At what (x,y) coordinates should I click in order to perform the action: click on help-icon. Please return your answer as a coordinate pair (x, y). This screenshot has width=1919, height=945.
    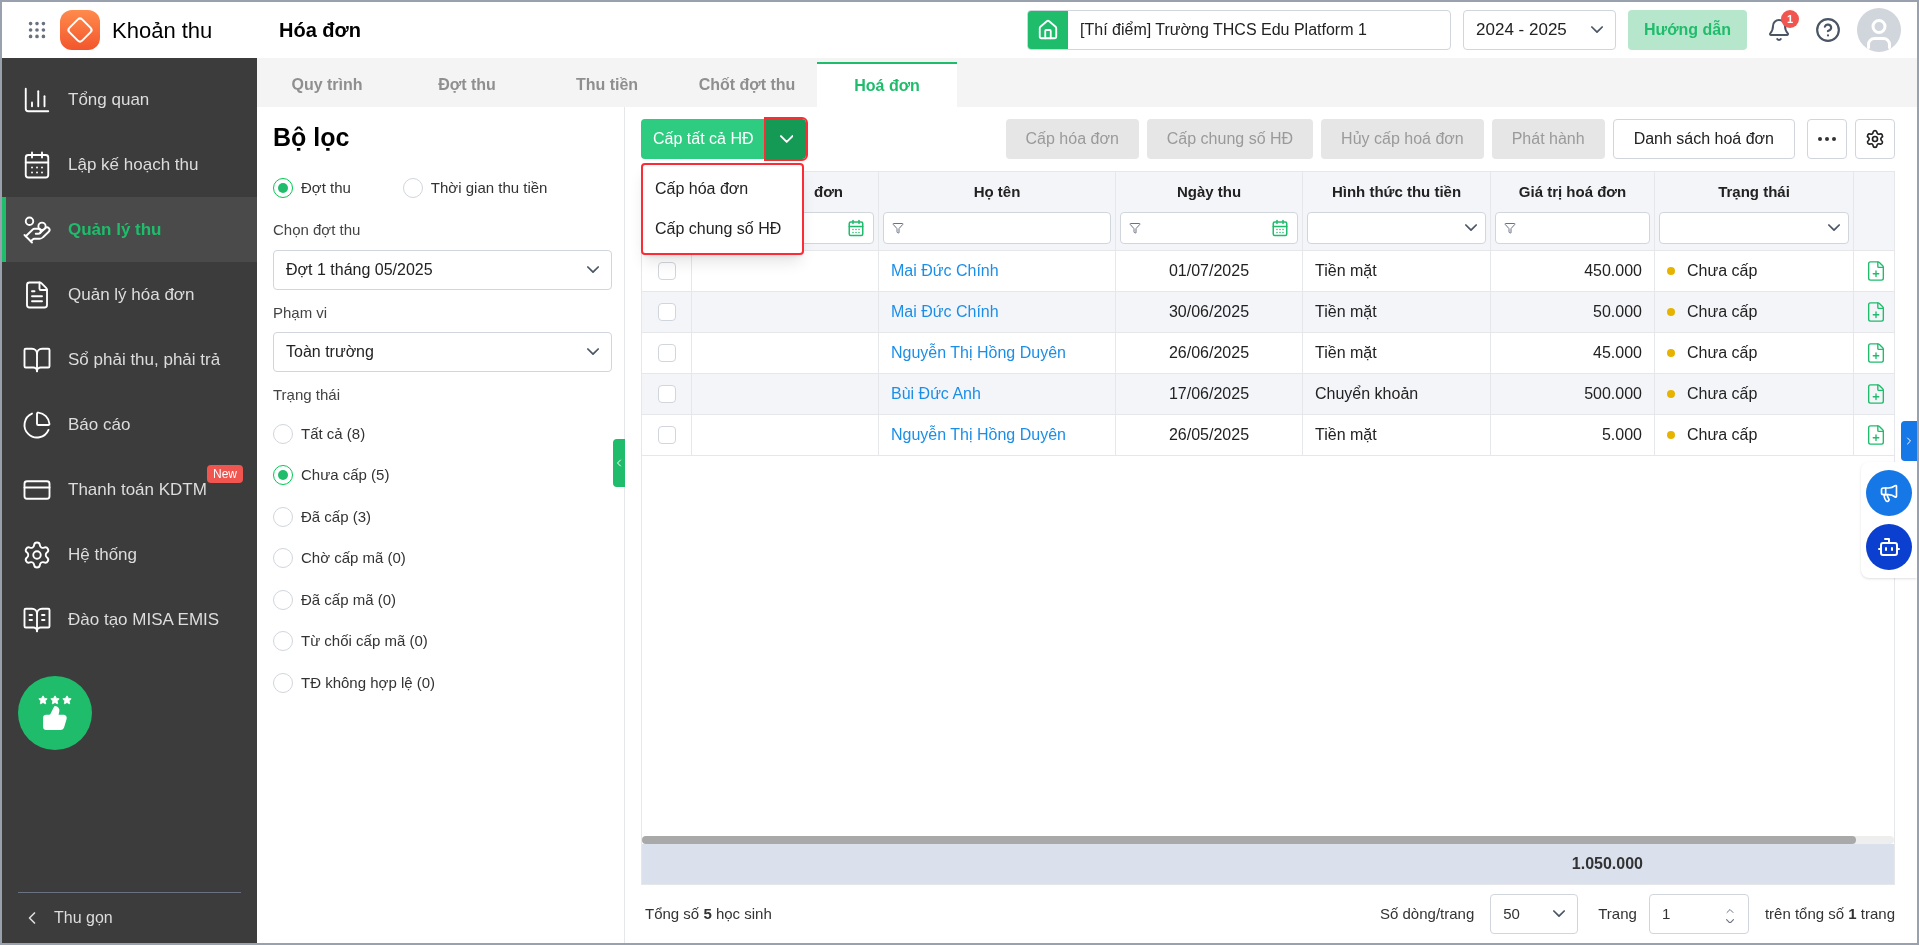
    Looking at the image, I should click on (1828, 30).